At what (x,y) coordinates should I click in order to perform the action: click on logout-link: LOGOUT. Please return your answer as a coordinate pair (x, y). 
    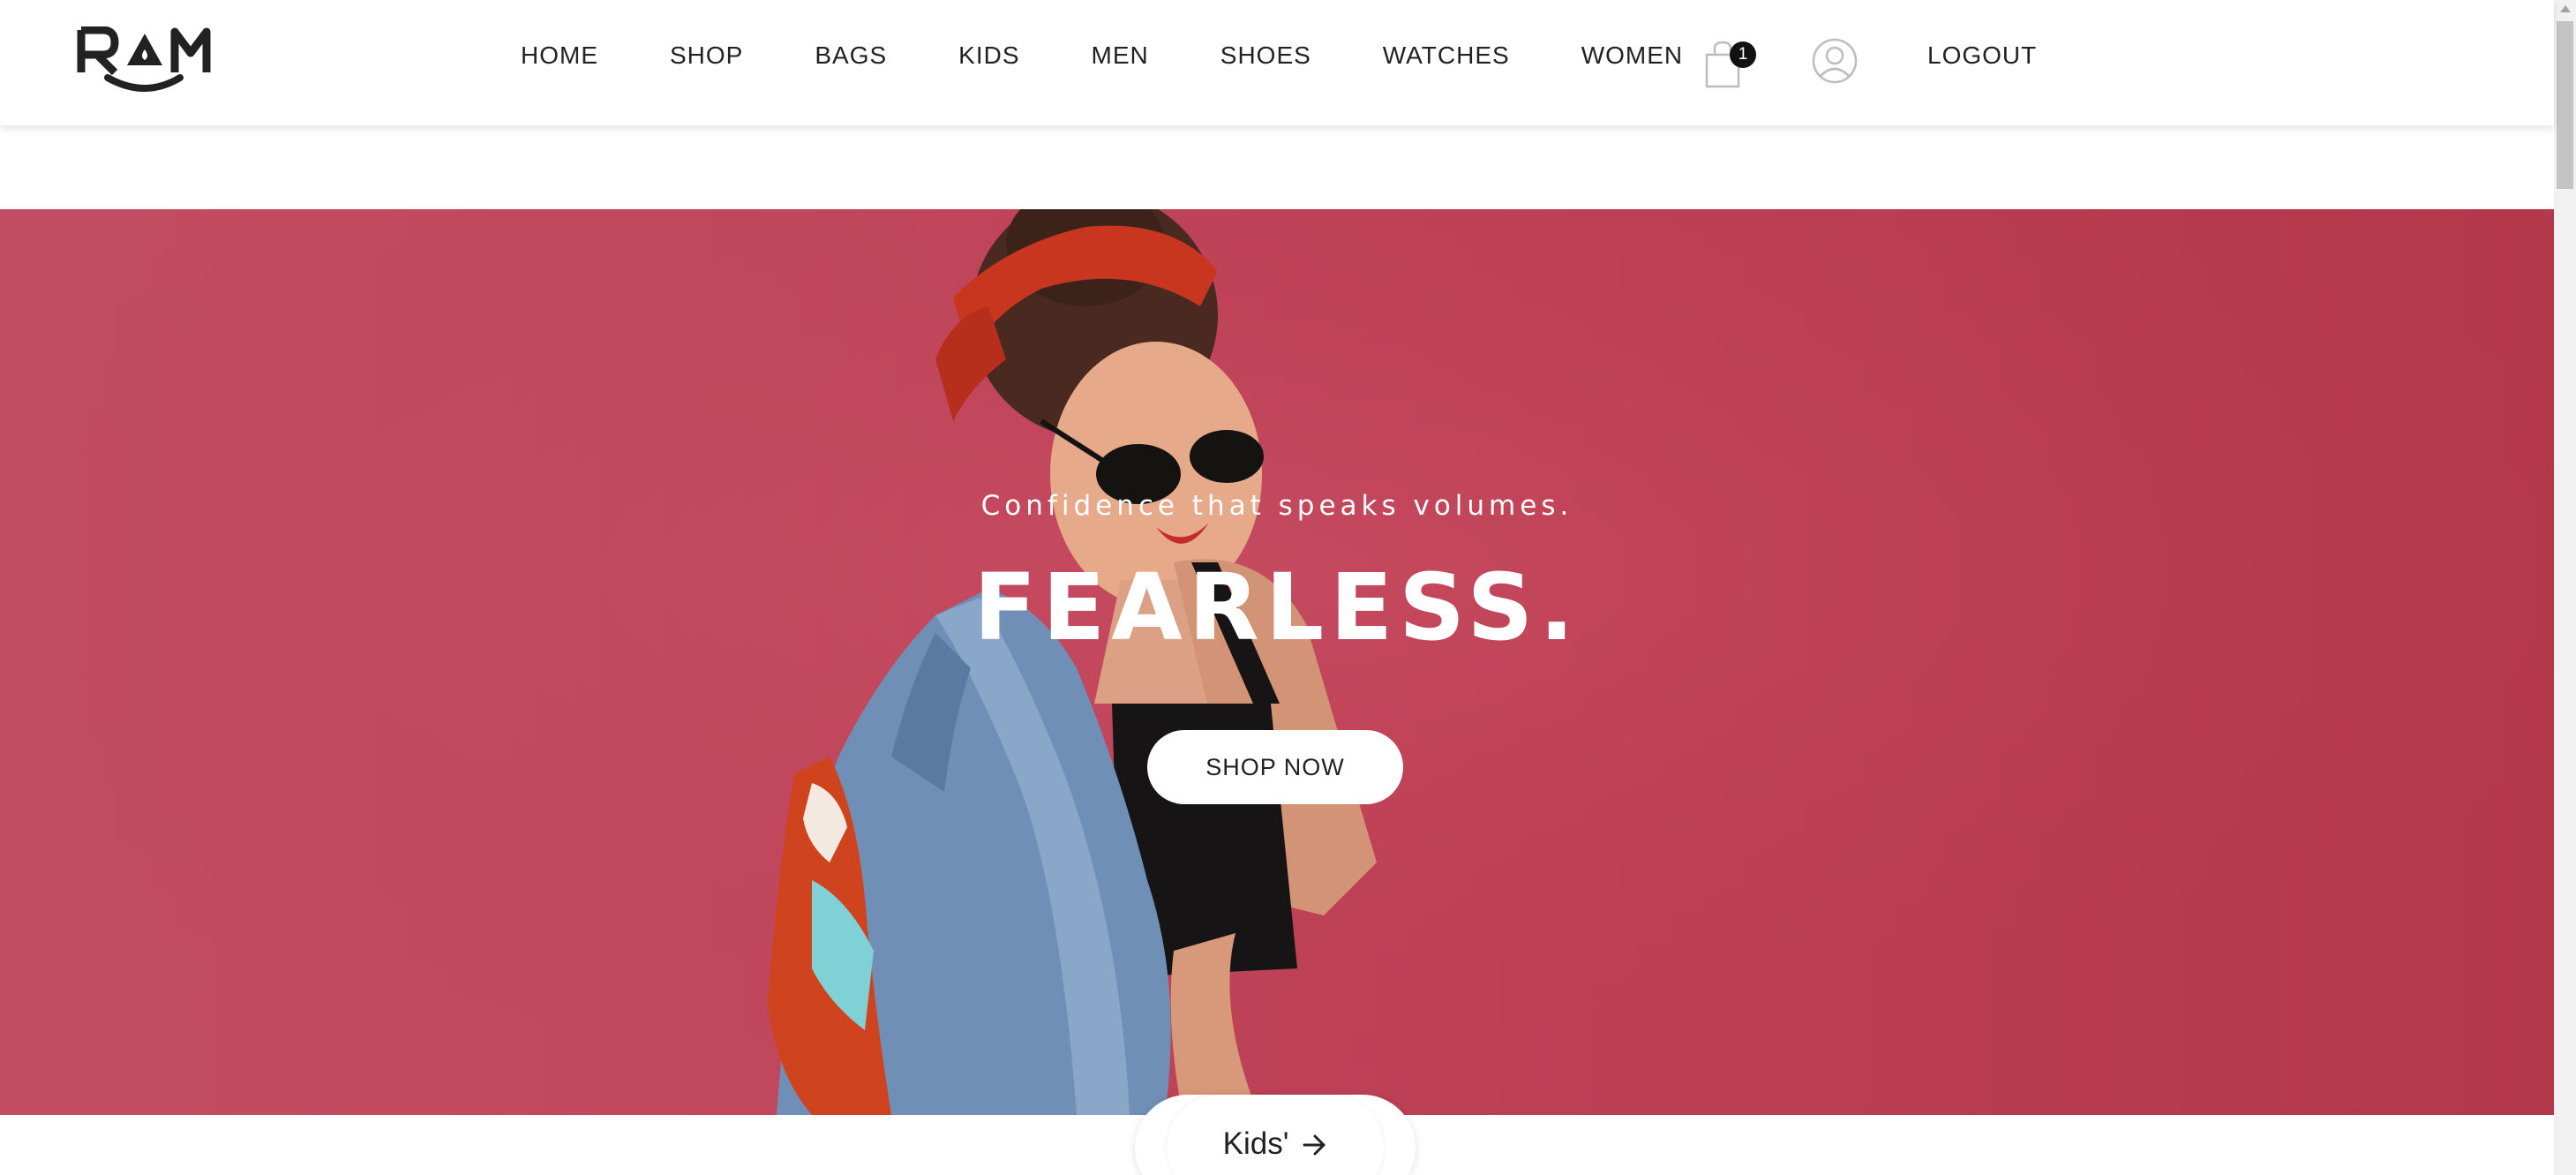
    Looking at the image, I should click on (1982, 55).